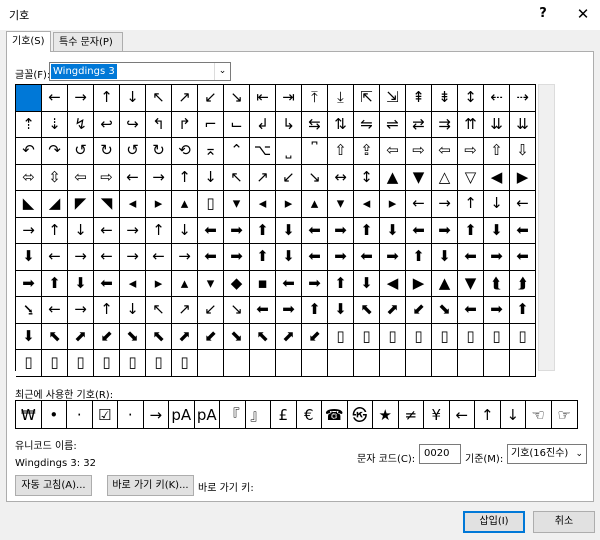 This screenshot has width=600, height=540. I want to click on symbol-cell: ⇳, so click(55, 177).